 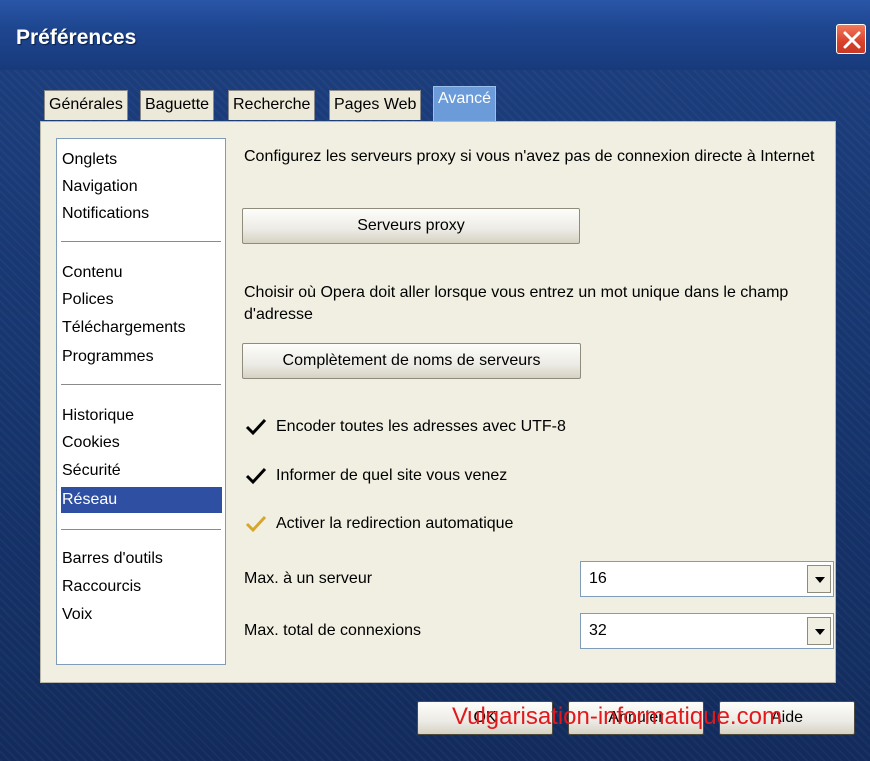 What do you see at coordinates (141, 559) in the screenshot?
I see `sidebar-item-barres-outils: Barres d'outils` at bounding box center [141, 559].